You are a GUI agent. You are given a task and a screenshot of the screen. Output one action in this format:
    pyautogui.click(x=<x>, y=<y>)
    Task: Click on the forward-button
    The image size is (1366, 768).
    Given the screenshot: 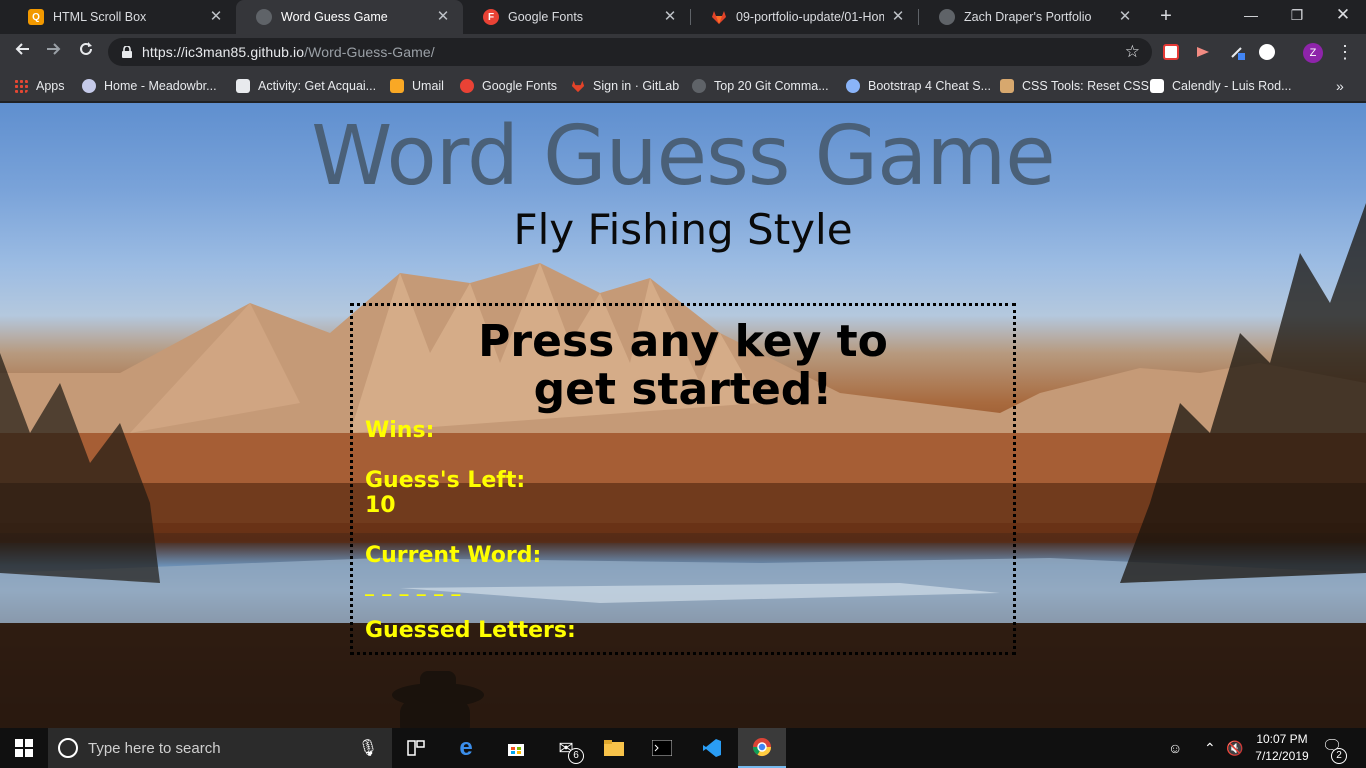 What is the action you would take?
    pyautogui.click(x=54, y=52)
    